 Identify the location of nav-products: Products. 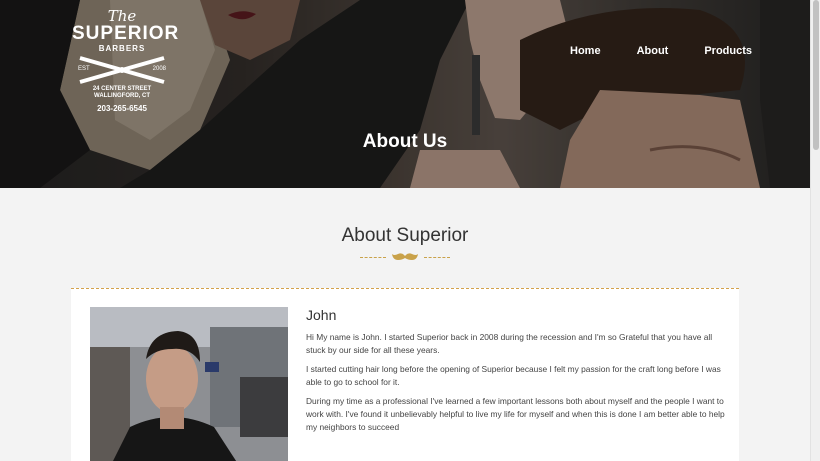
(728, 51).